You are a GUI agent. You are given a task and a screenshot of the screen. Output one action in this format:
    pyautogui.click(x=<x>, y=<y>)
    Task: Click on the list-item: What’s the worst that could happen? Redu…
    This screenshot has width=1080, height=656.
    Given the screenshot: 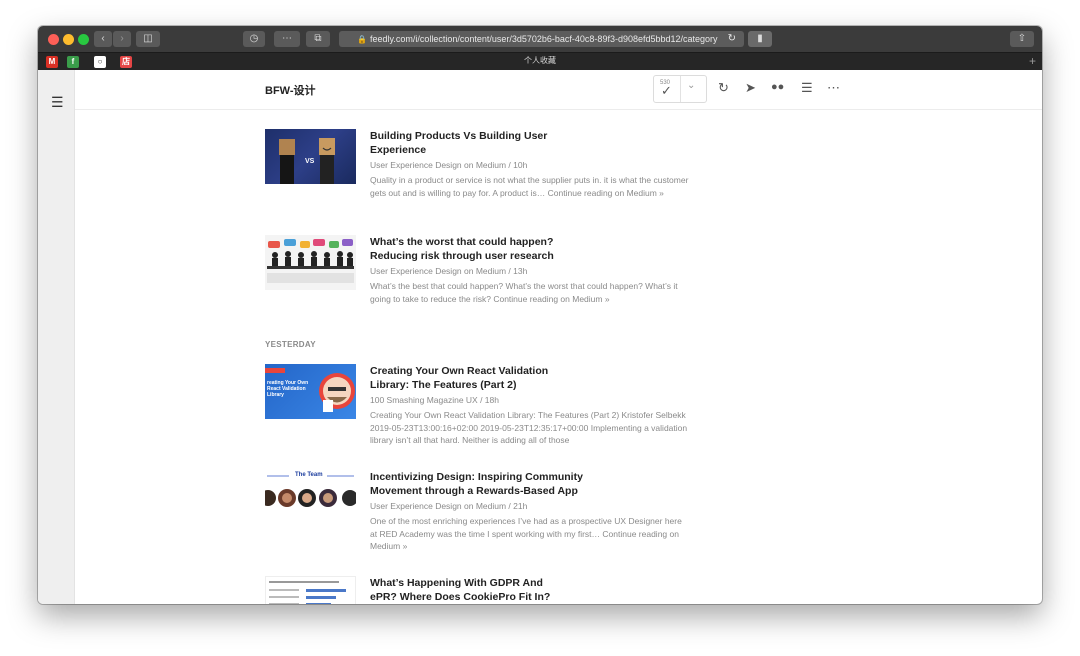 What is the action you would take?
    pyautogui.click(x=485, y=275)
    